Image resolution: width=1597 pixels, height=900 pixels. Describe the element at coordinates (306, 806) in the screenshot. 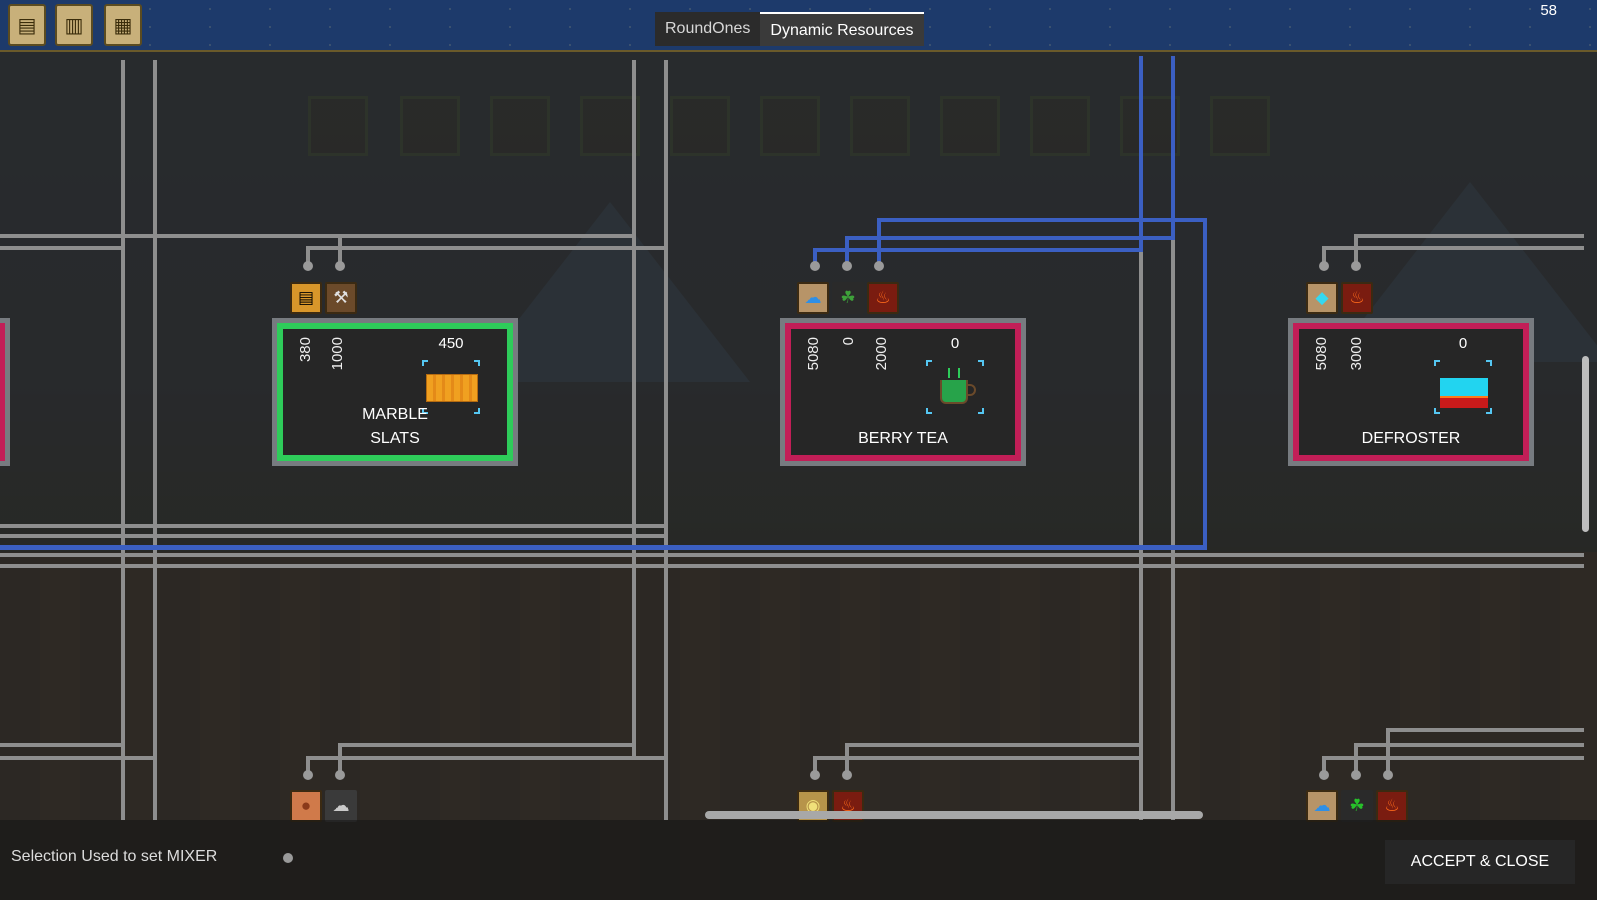

I see `clay-icon: ●` at that location.